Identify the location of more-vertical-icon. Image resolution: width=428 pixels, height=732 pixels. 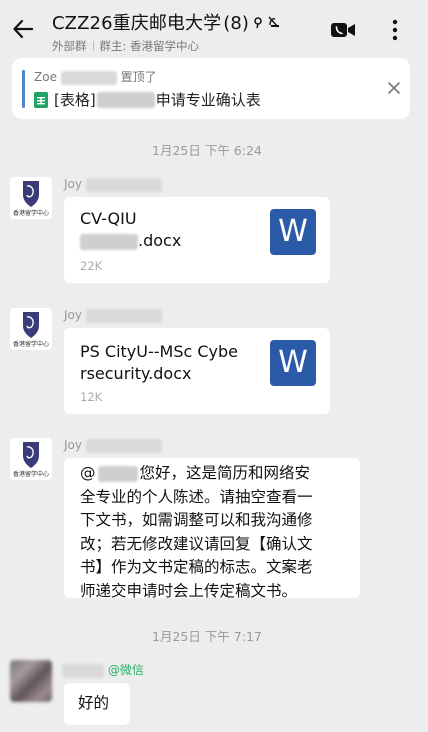
(395, 30).